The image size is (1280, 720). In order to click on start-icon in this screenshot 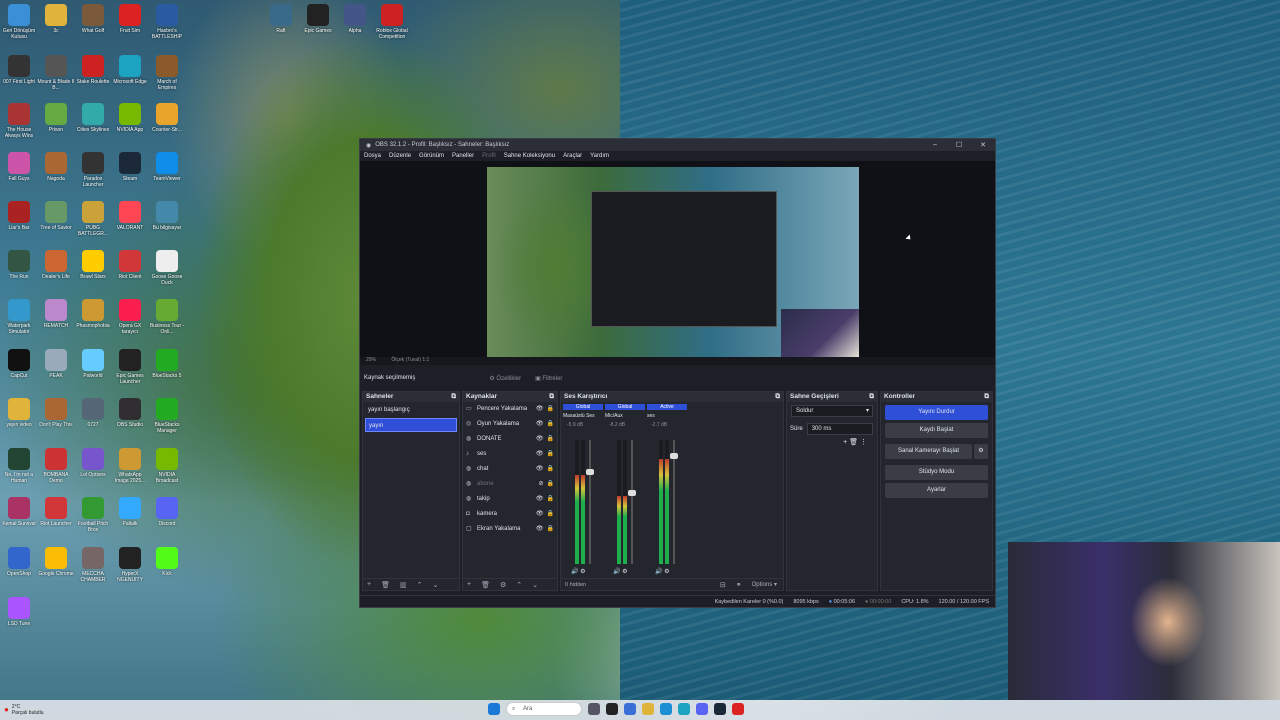, I will do `click(494, 709)`.